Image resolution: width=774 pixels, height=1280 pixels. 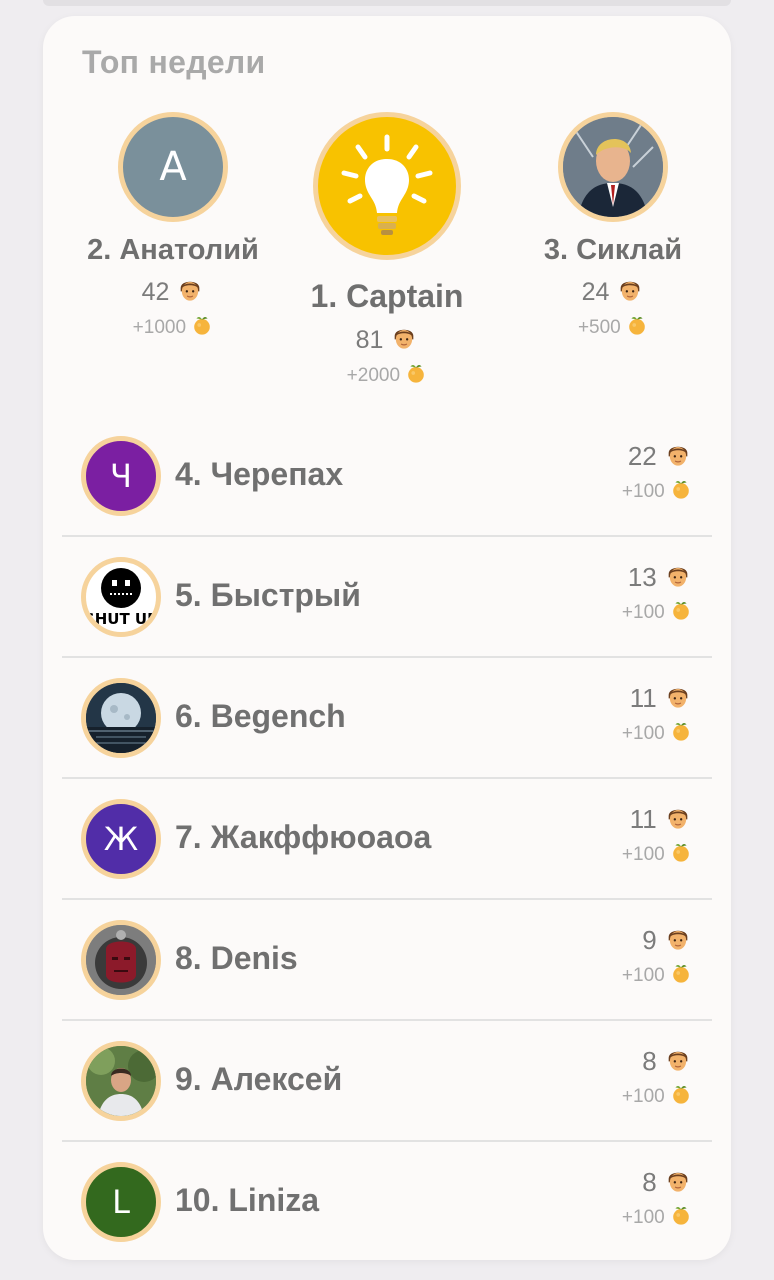 I want to click on top-edge-bar, so click(x=387, y=3).